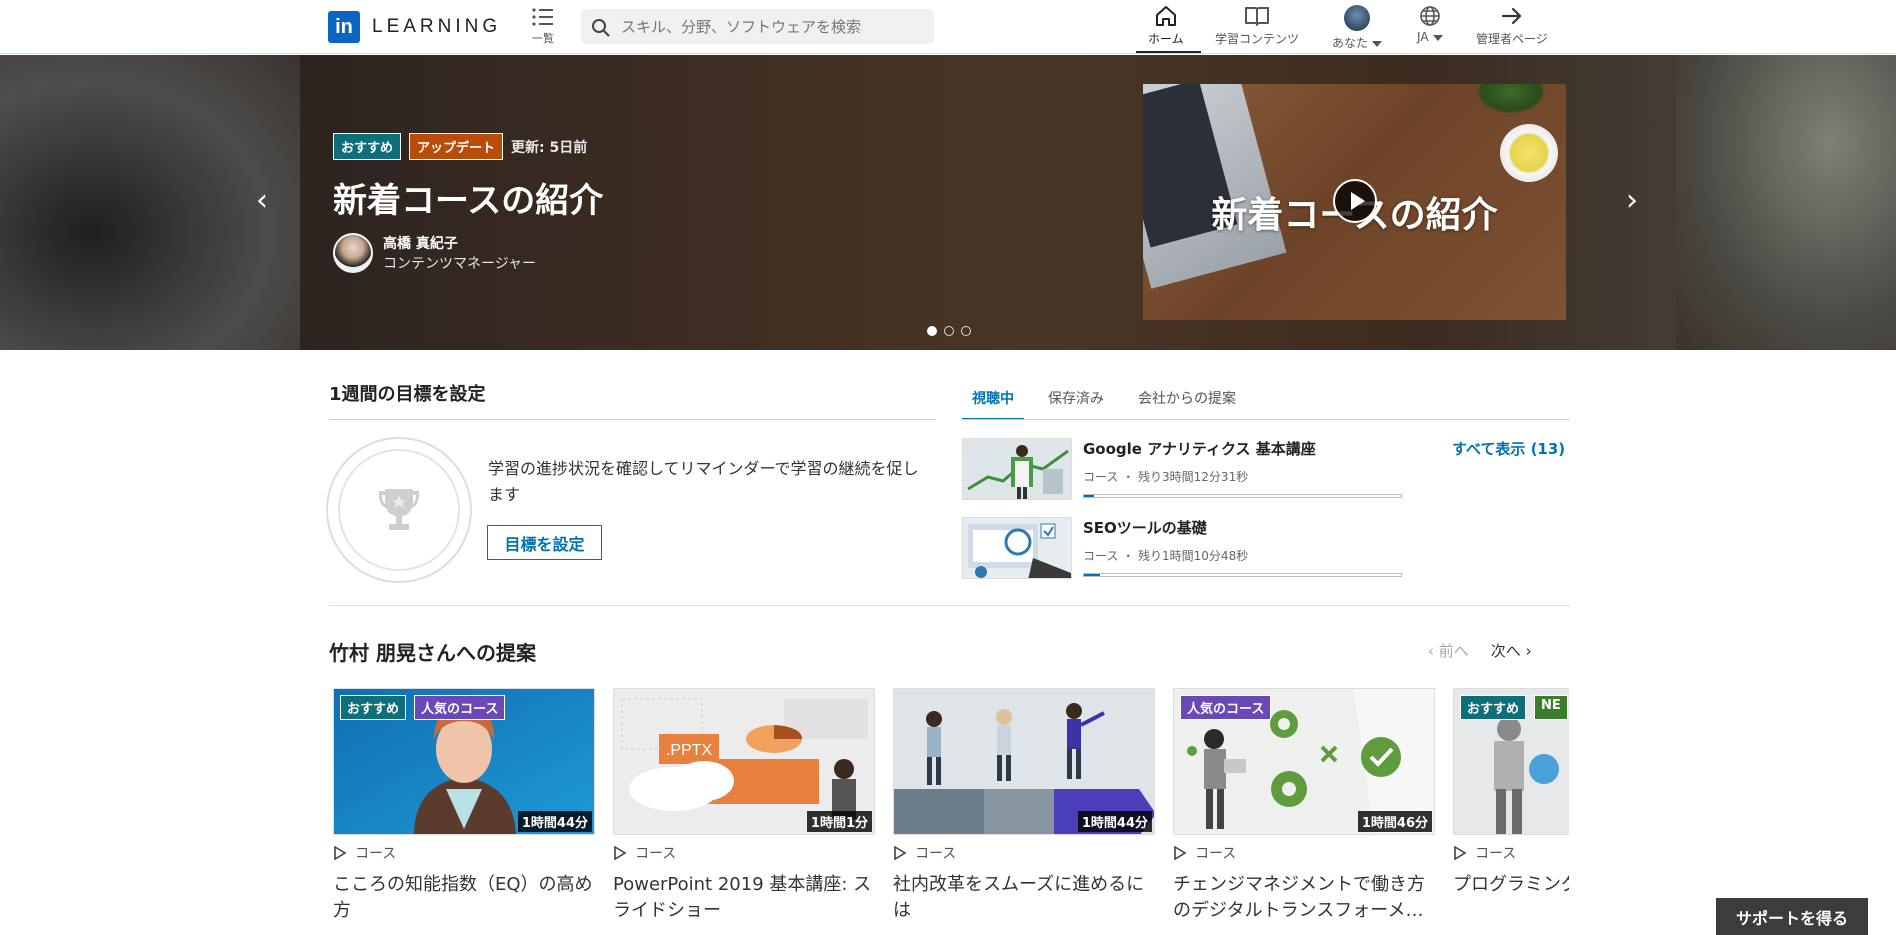 This screenshot has width=1896, height=935. What do you see at coordinates (1632, 200) in the screenshot?
I see `carousel-next-arrow: ›` at bounding box center [1632, 200].